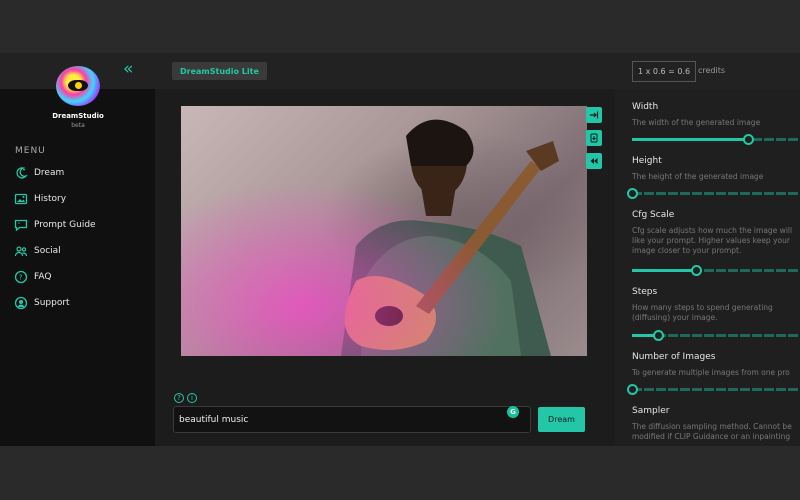 This screenshot has height=500, width=800. I want to click on sidebar-item-label: Social, so click(47, 251).